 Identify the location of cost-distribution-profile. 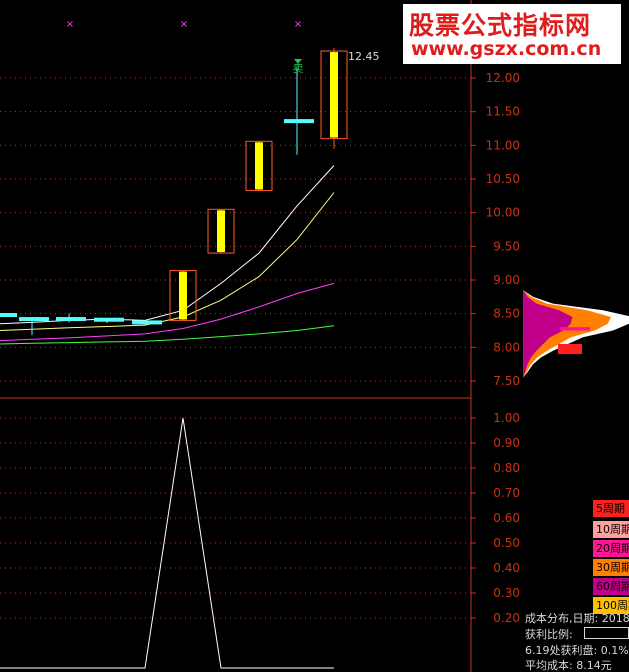
(576, 334).